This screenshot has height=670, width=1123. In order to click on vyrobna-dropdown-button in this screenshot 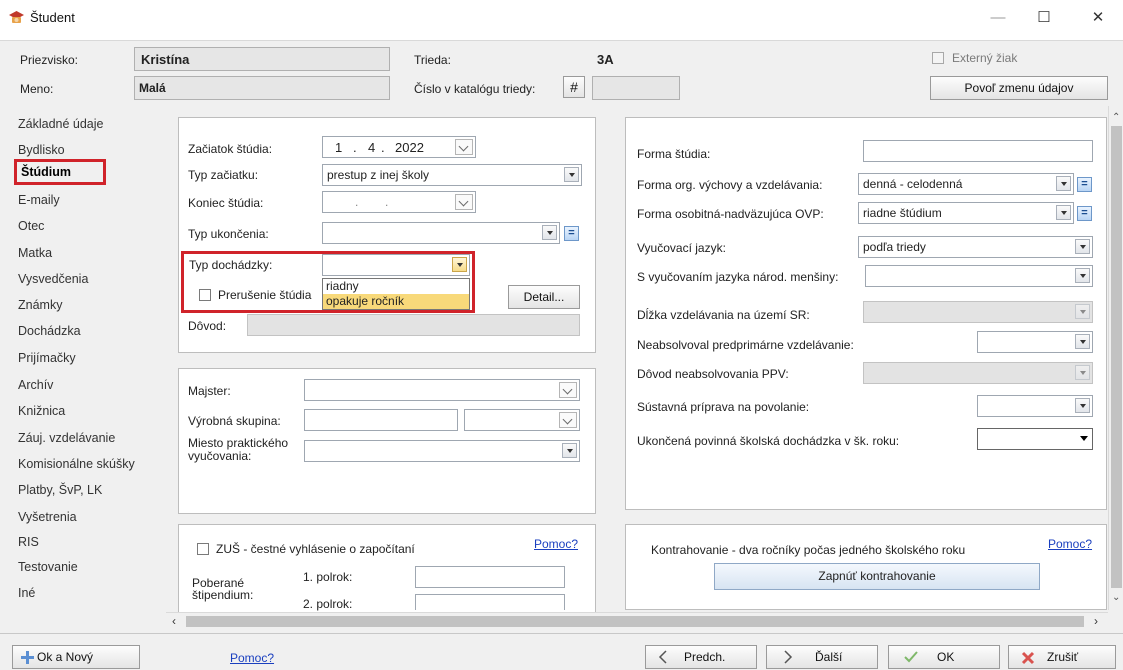, I will do `click(568, 420)`.